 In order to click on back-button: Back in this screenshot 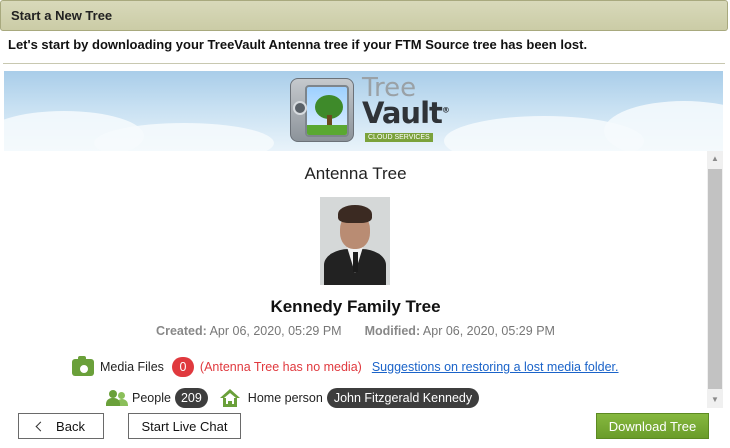, I will do `click(61, 426)`.